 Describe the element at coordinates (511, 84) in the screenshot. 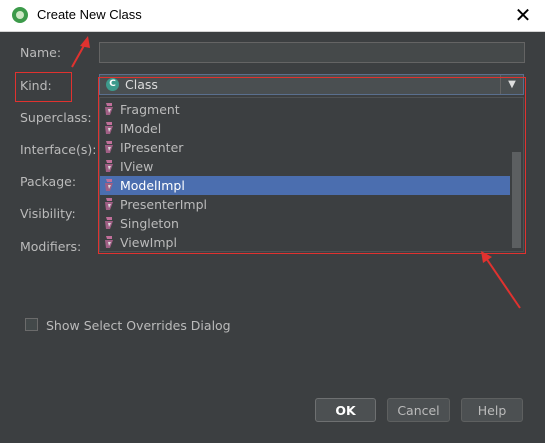

I see `chevron-down-icon: ▼` at that location.